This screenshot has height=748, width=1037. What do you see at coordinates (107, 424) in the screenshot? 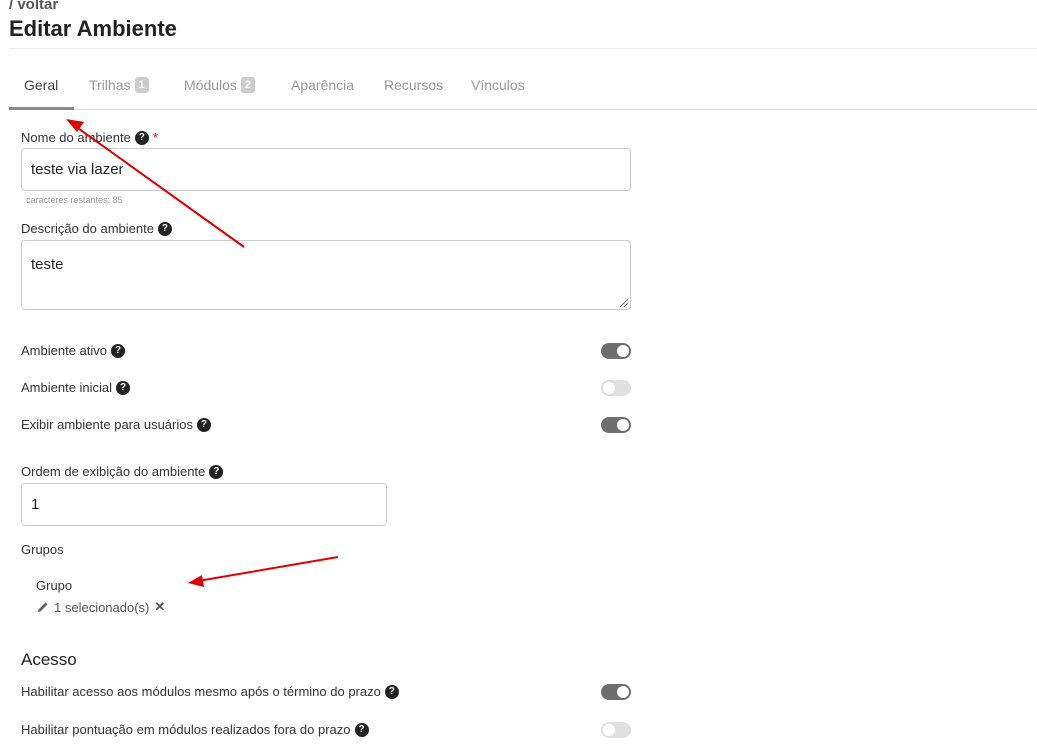
I see `toggle-label-text: Exibir ambiente para usuários` at bounding box center [107, 424].